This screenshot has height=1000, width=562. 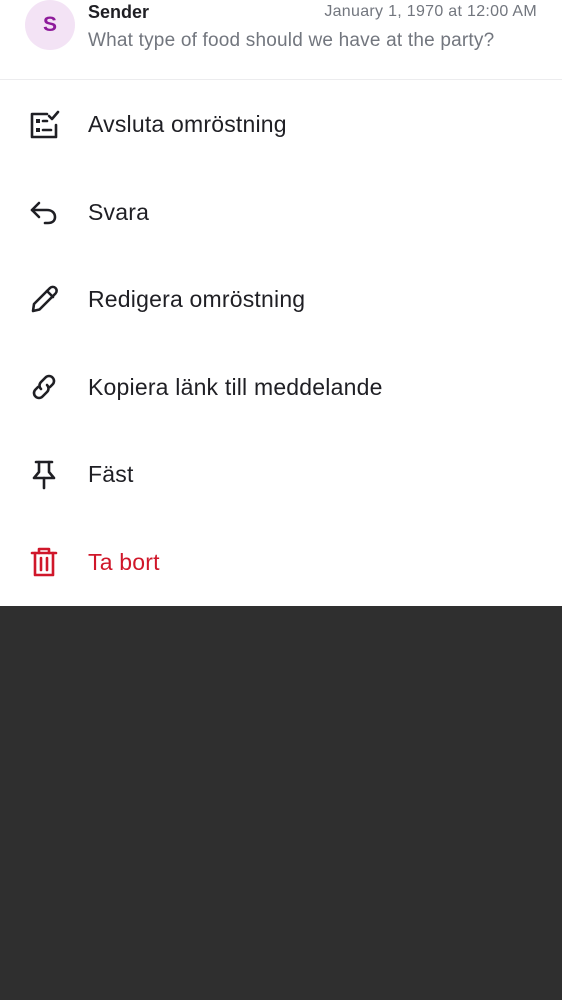 What do you see at coordinates (111, 474) in the screenshot?
I see `menu-item-label: Fäst` at bounding box center [111, 474].